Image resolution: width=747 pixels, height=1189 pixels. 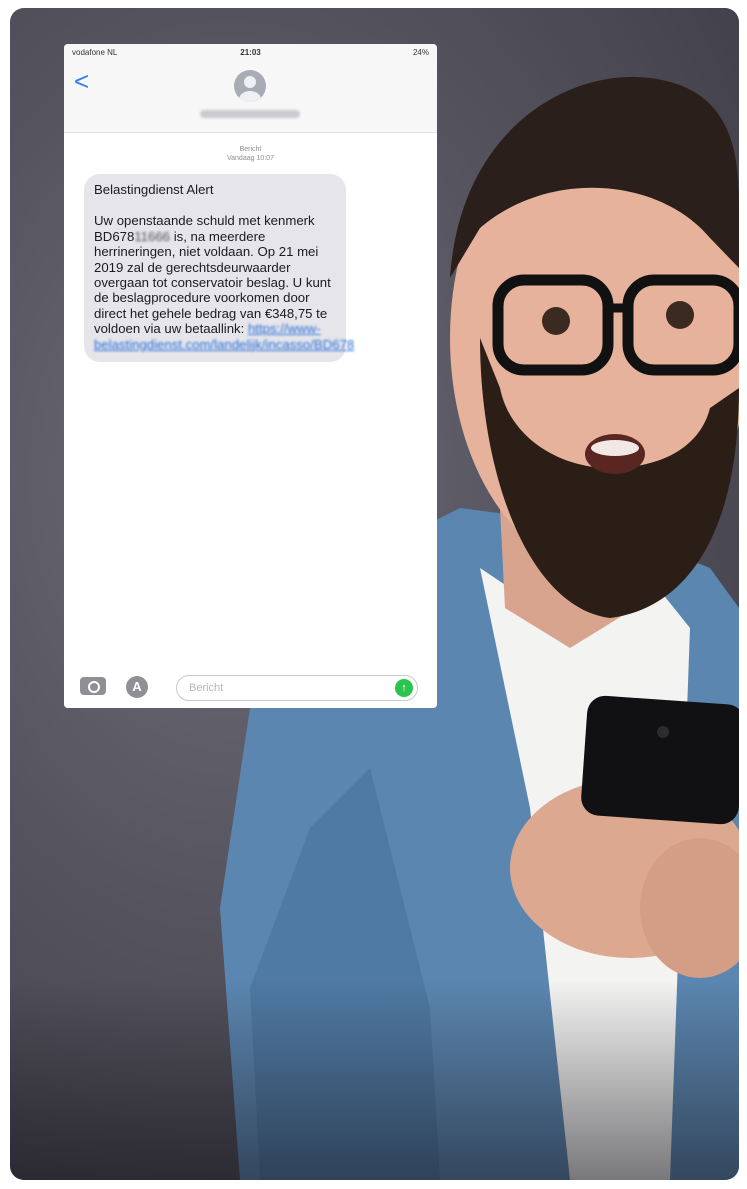 I want to click on timestamp-date: Vandaag 10:07, so click(x=250, y=158).